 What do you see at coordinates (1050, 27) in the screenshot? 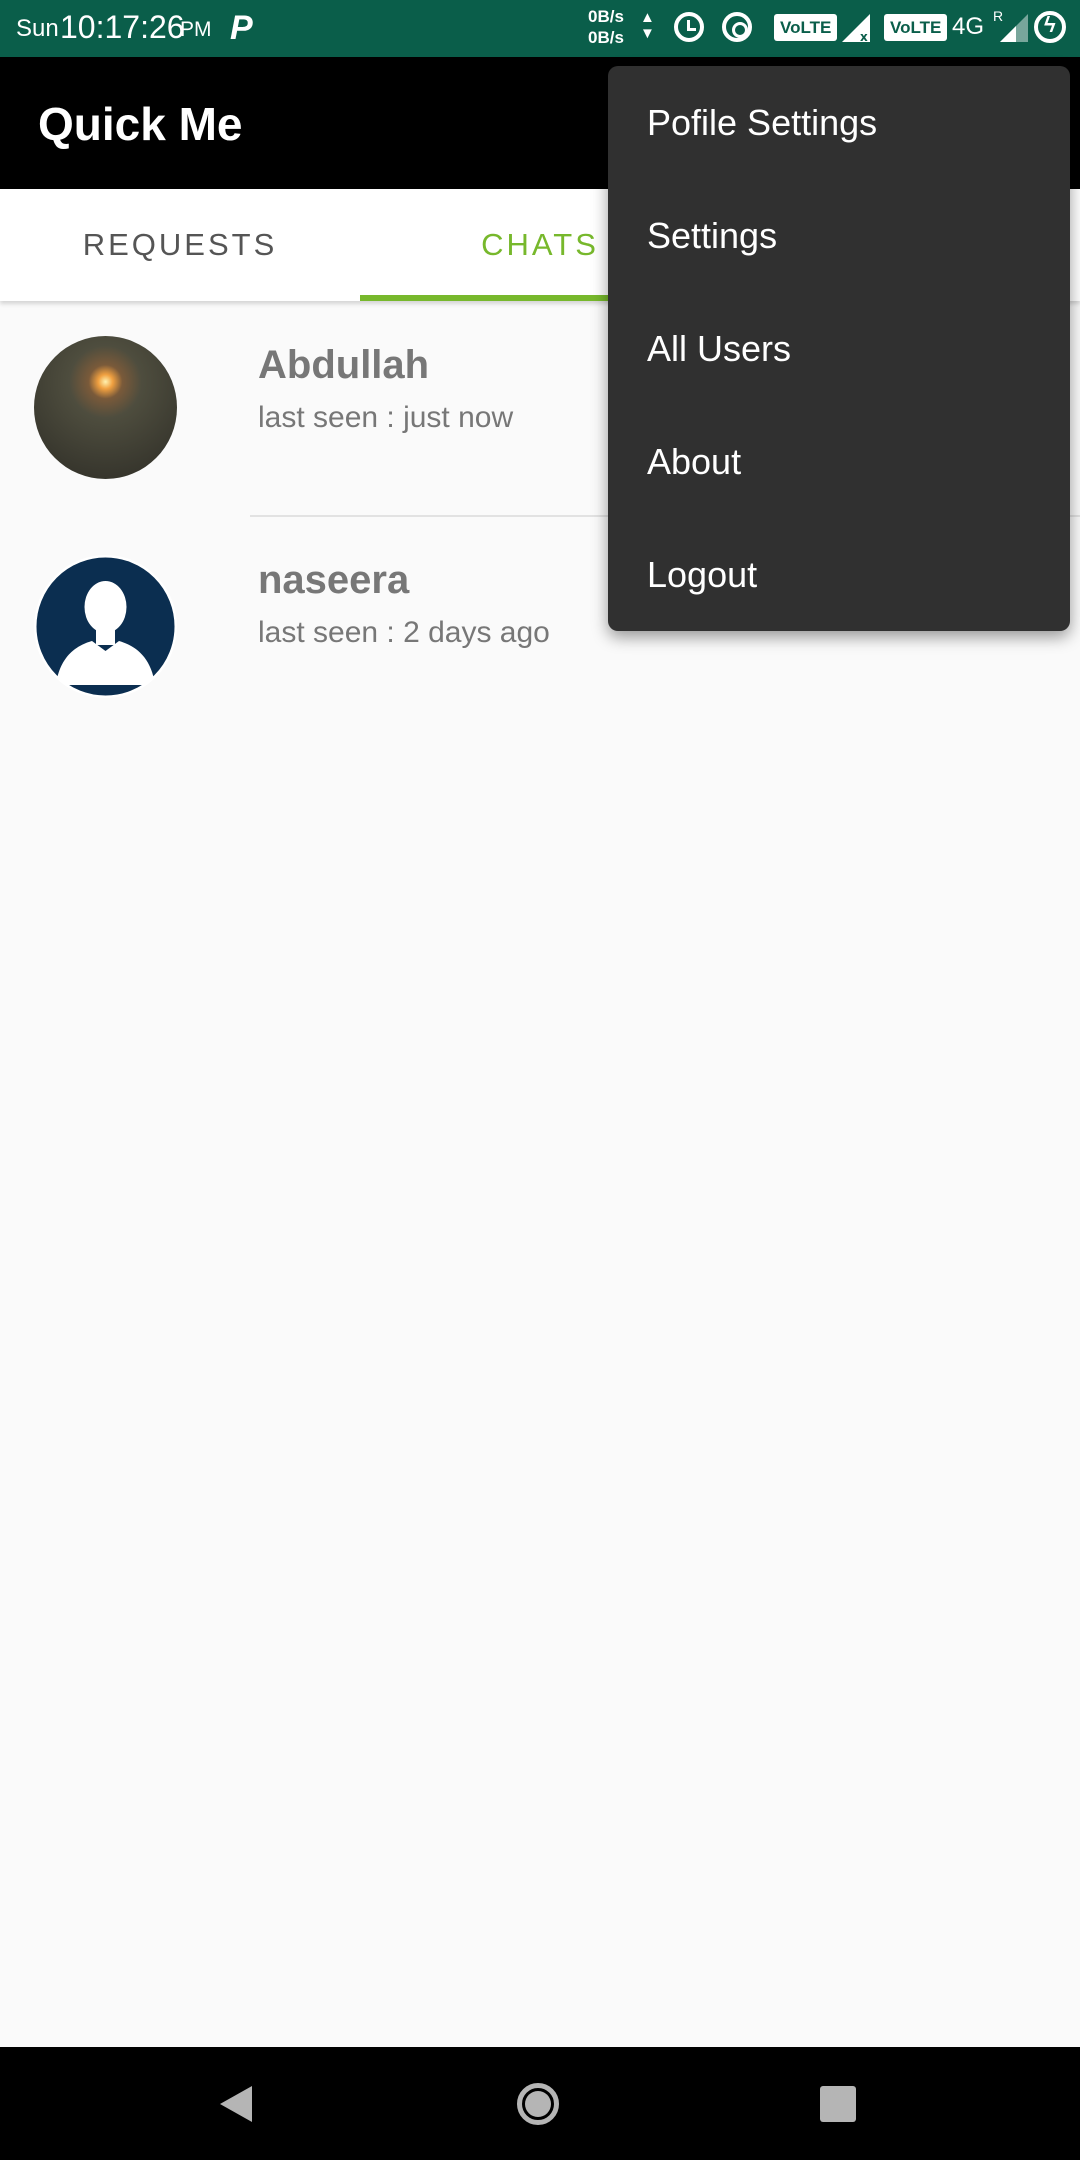
I see `battery-charging-icon` at bounding box center [1050, 27].